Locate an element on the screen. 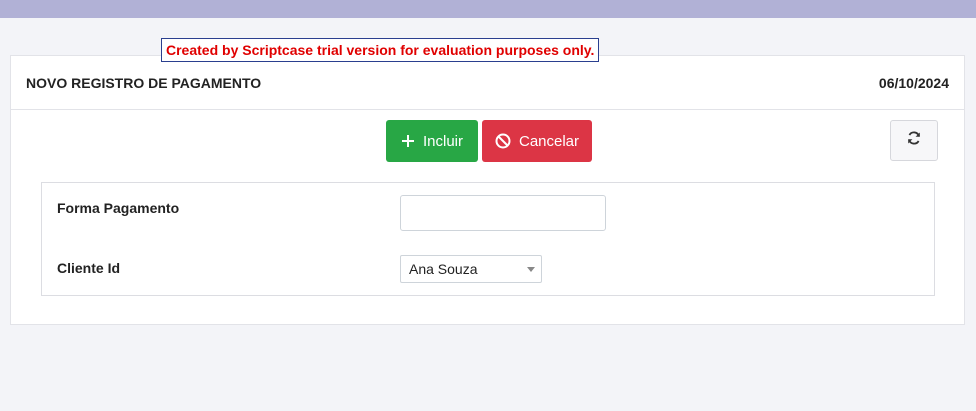 The height and width of the screenshot is (411, 976). cancelar-label: Cancelar is located at coordinates (549, 141).